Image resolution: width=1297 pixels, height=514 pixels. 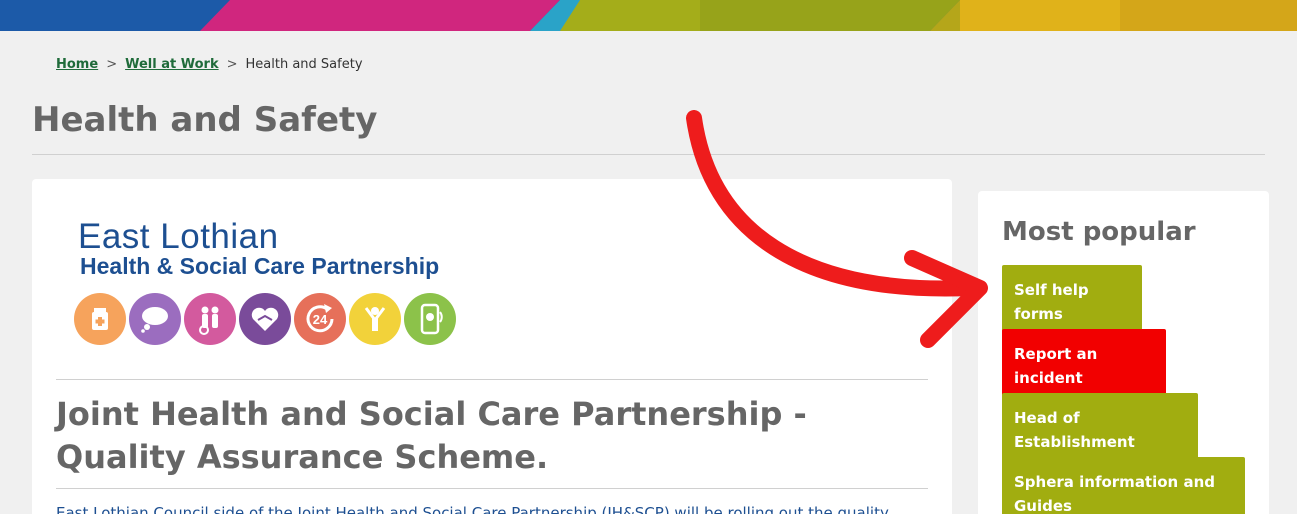 I want to click on logo-icon-row: 24, so click(x=265, y=319).